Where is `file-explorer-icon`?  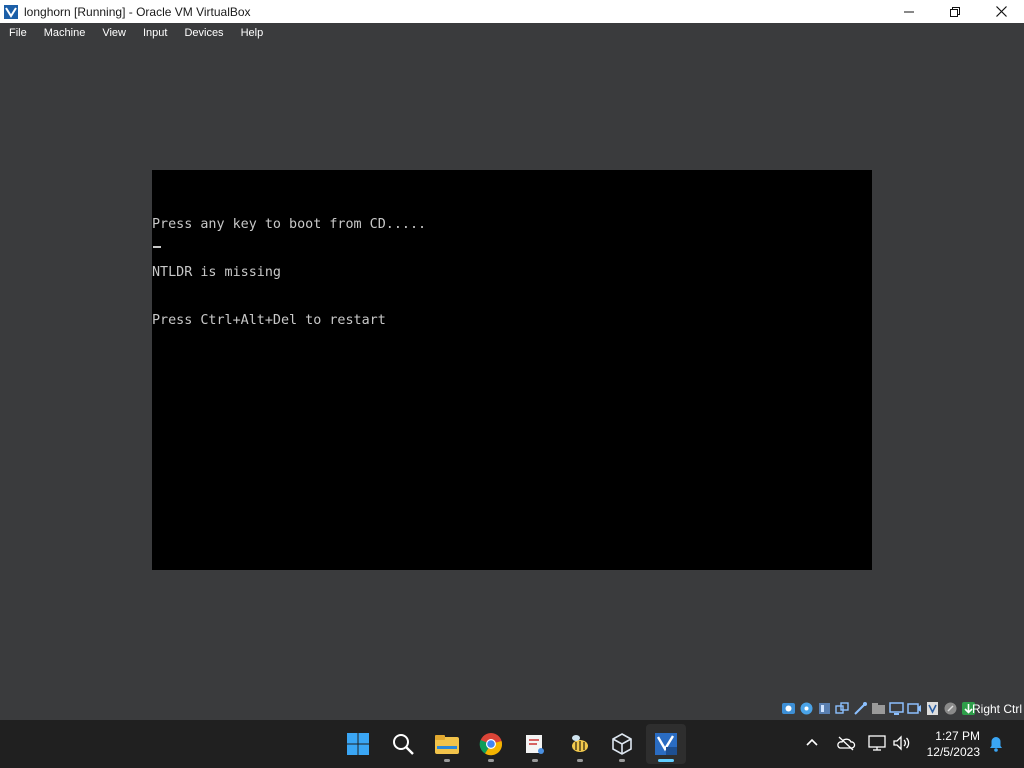 file-explorer-icon is located at coordinates (447, 744).